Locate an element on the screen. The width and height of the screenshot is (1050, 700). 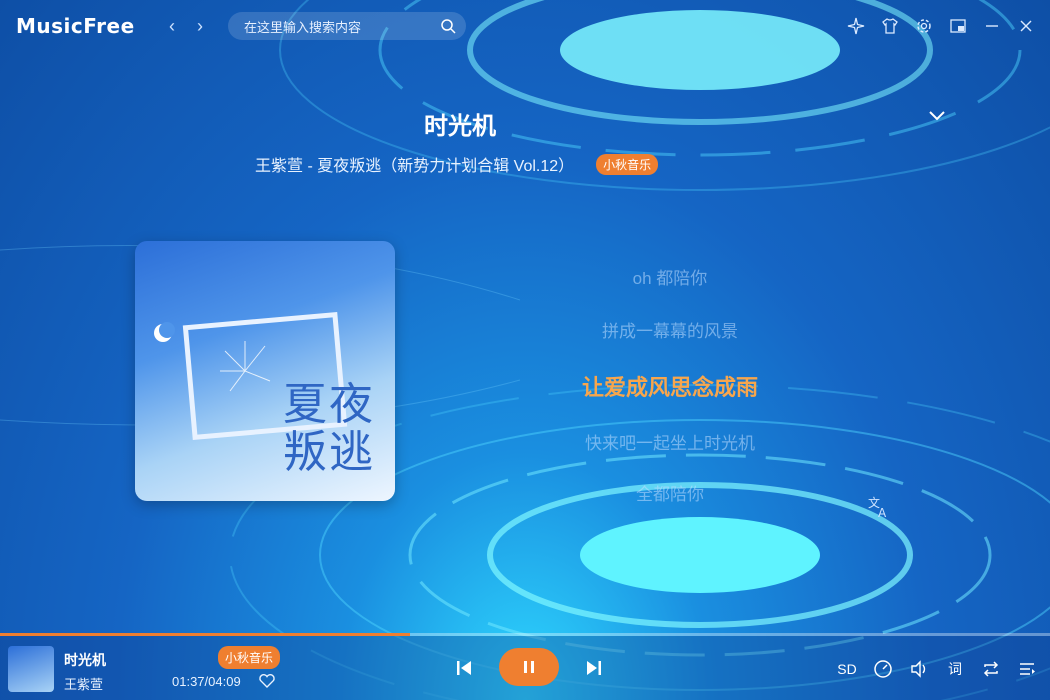
prev-icon is located at coordinates (464, 668).